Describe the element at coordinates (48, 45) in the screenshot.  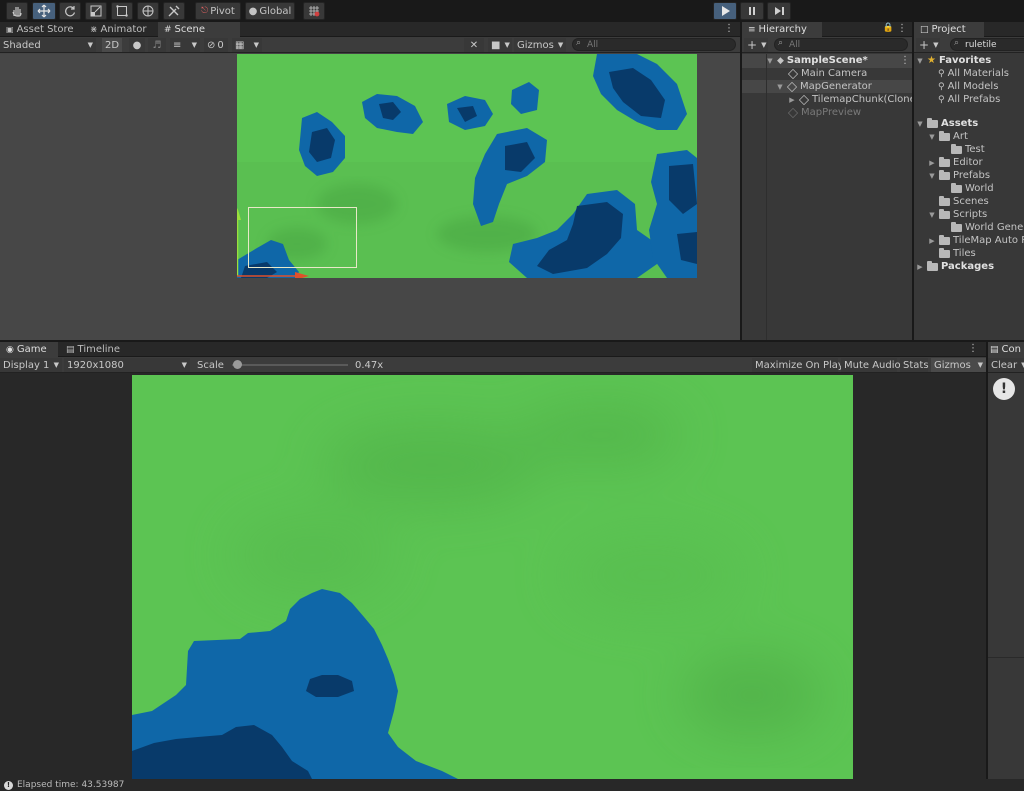
I see `shading-mode-dropdown: Shaded ▼` at that location.